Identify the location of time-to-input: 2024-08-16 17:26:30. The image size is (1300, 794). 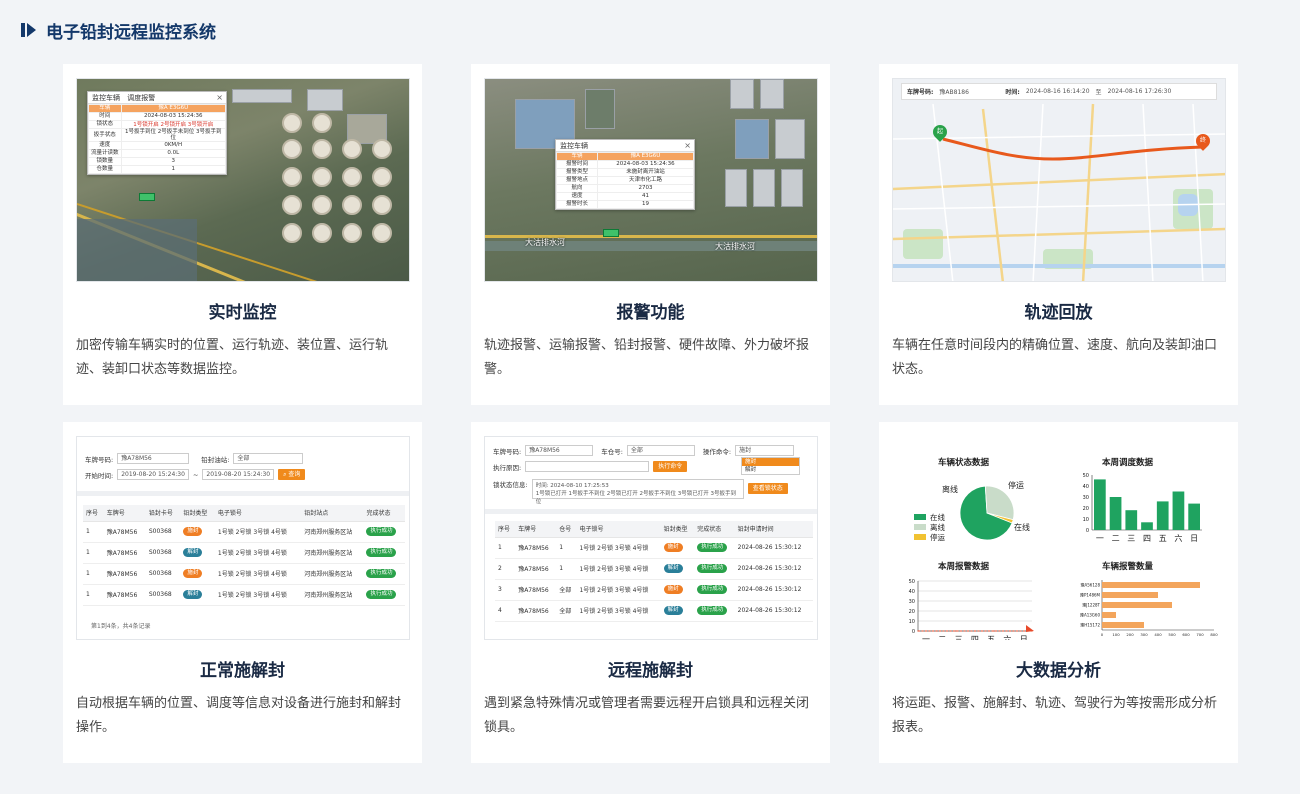
(1140, 91).